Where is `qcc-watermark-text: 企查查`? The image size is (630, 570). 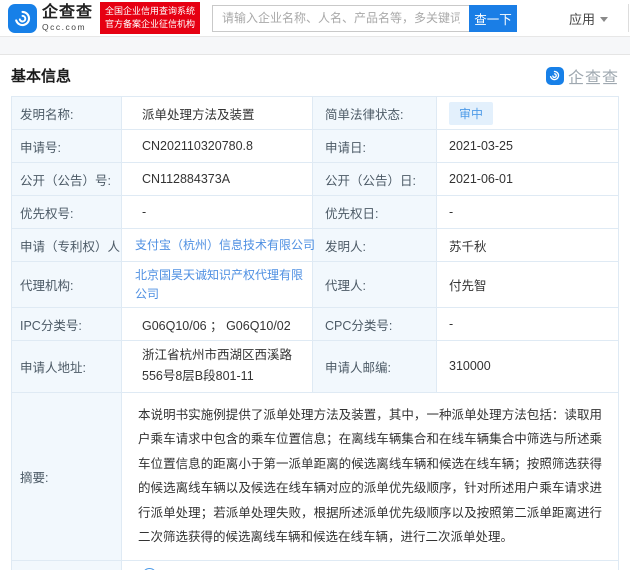 qcc-watermark-text: 企查查 is located at coordinates (593, 78).